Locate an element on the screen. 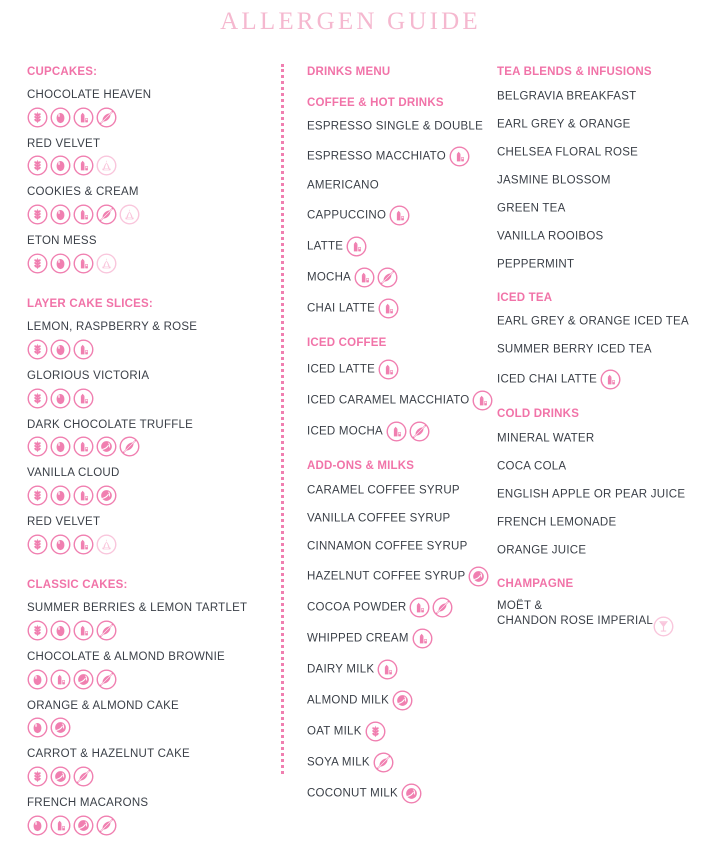  menu-item: JASMINE BLOSSOM is located at coordinates (592, 181).